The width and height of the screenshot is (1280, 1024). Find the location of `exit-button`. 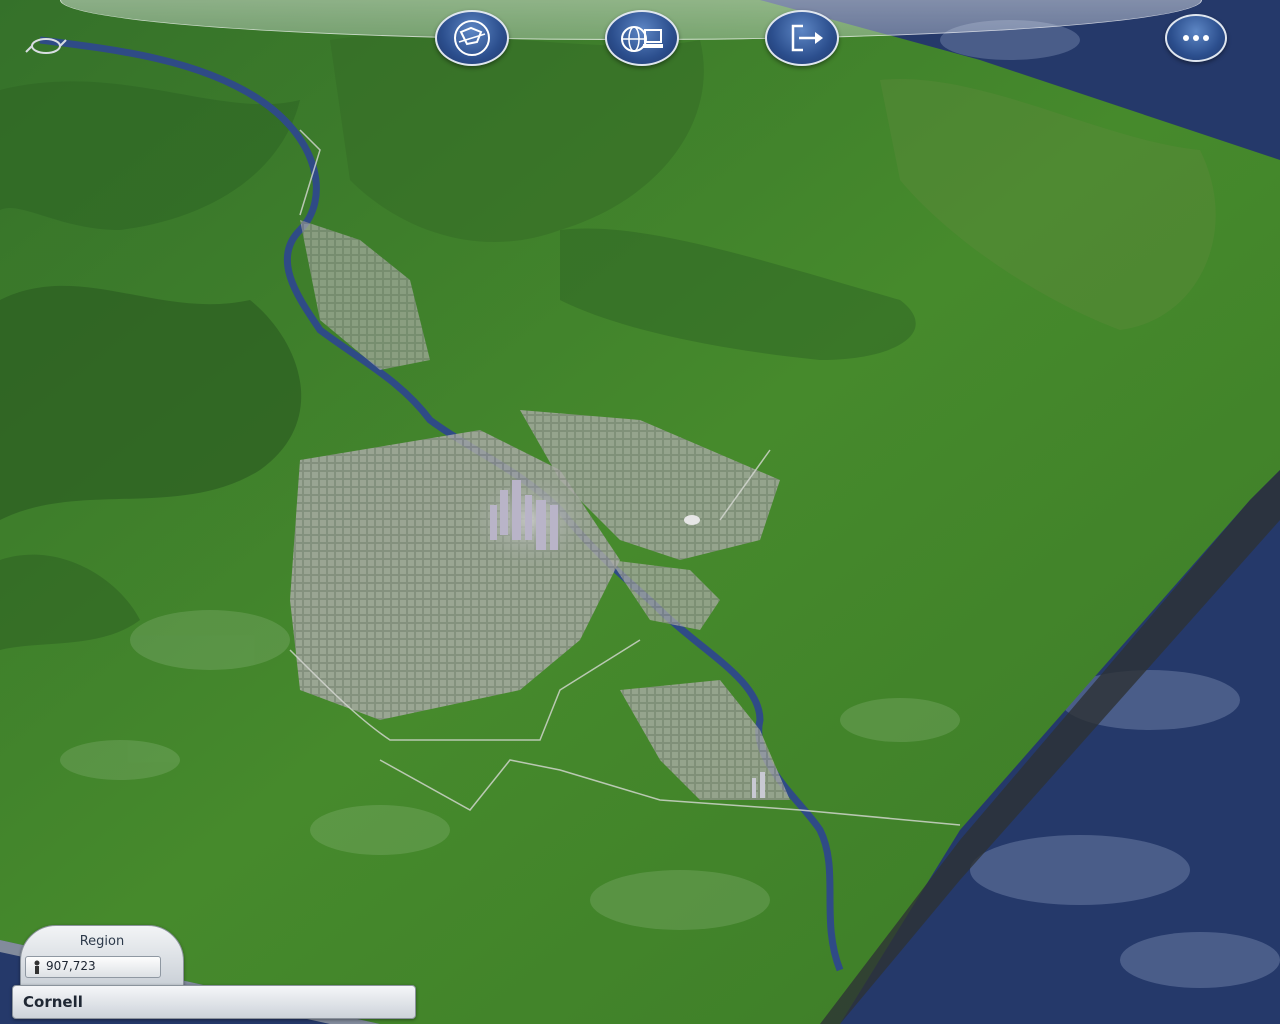

exit-button is located at coordinates (802, 38).